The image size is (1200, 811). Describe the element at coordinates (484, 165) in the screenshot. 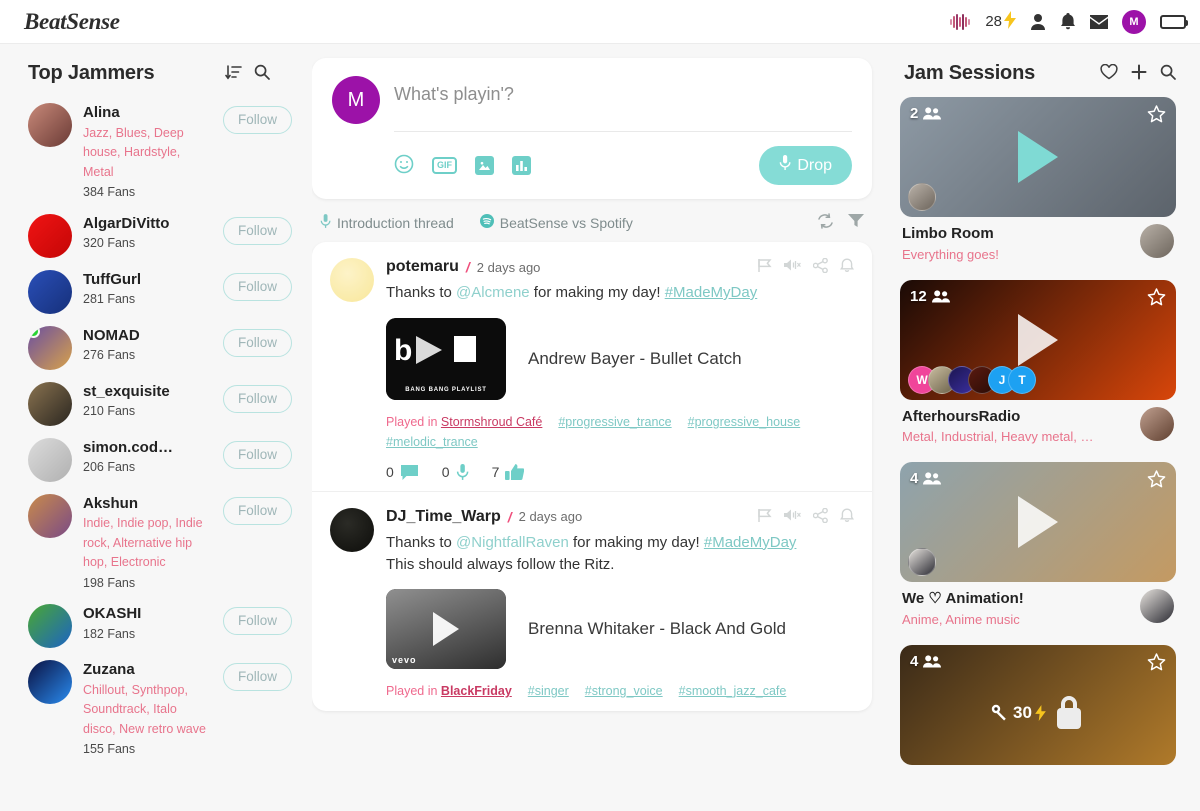

I see `image-icon` at that location.